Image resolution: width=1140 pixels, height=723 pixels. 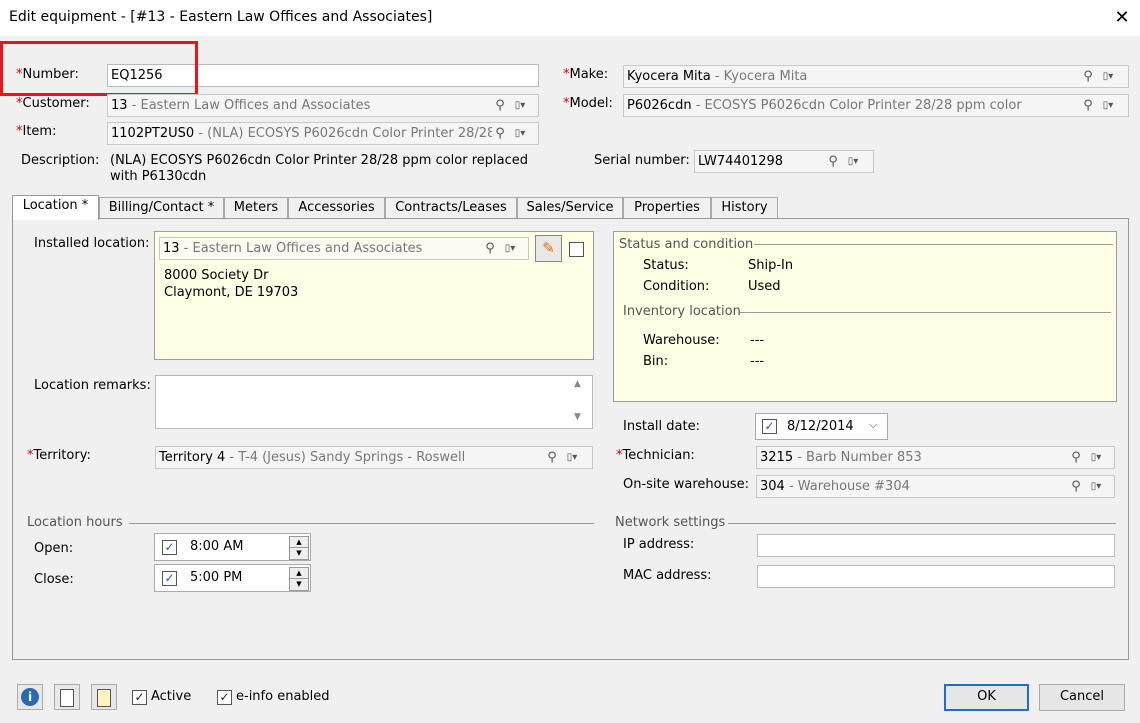 I want to click on onsite-warehouse-label: On-site warehouse:, so click(x=686, y=484).